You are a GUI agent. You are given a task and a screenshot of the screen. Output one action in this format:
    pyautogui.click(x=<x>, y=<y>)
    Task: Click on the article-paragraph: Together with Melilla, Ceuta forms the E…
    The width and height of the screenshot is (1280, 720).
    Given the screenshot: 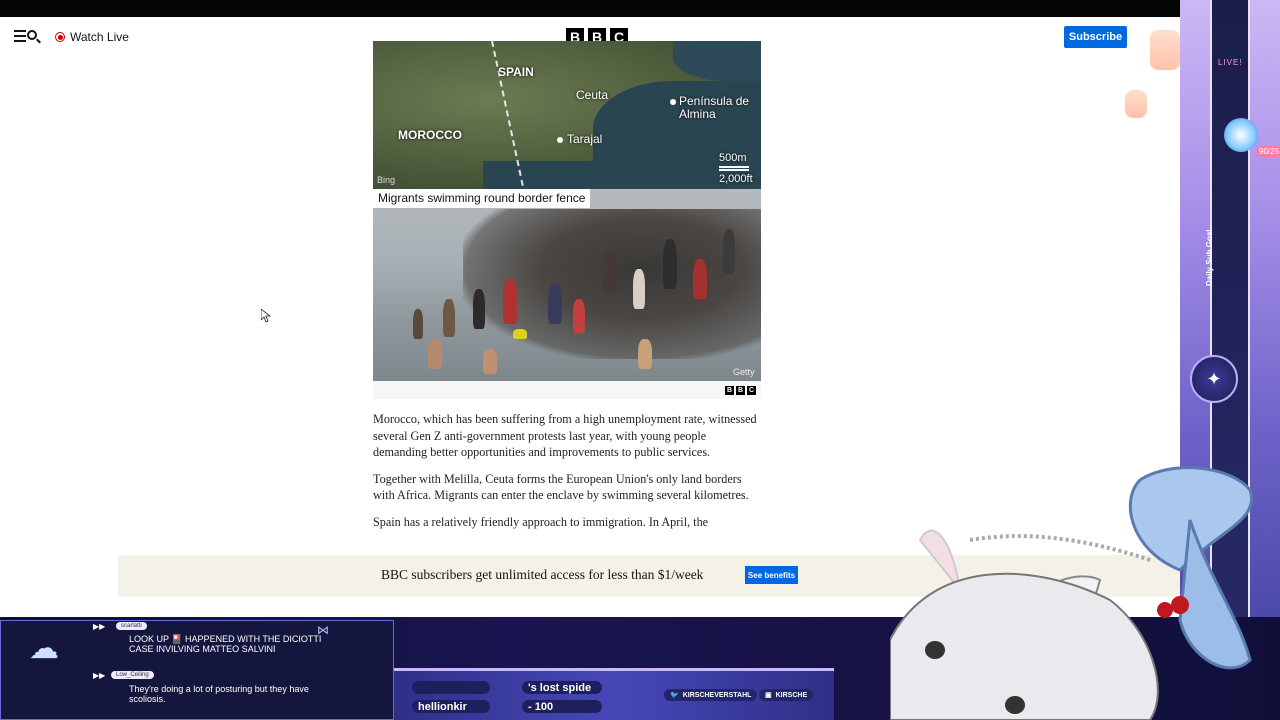 What is the action you would take?
    pyautogui.click(x=561, y=487)
    